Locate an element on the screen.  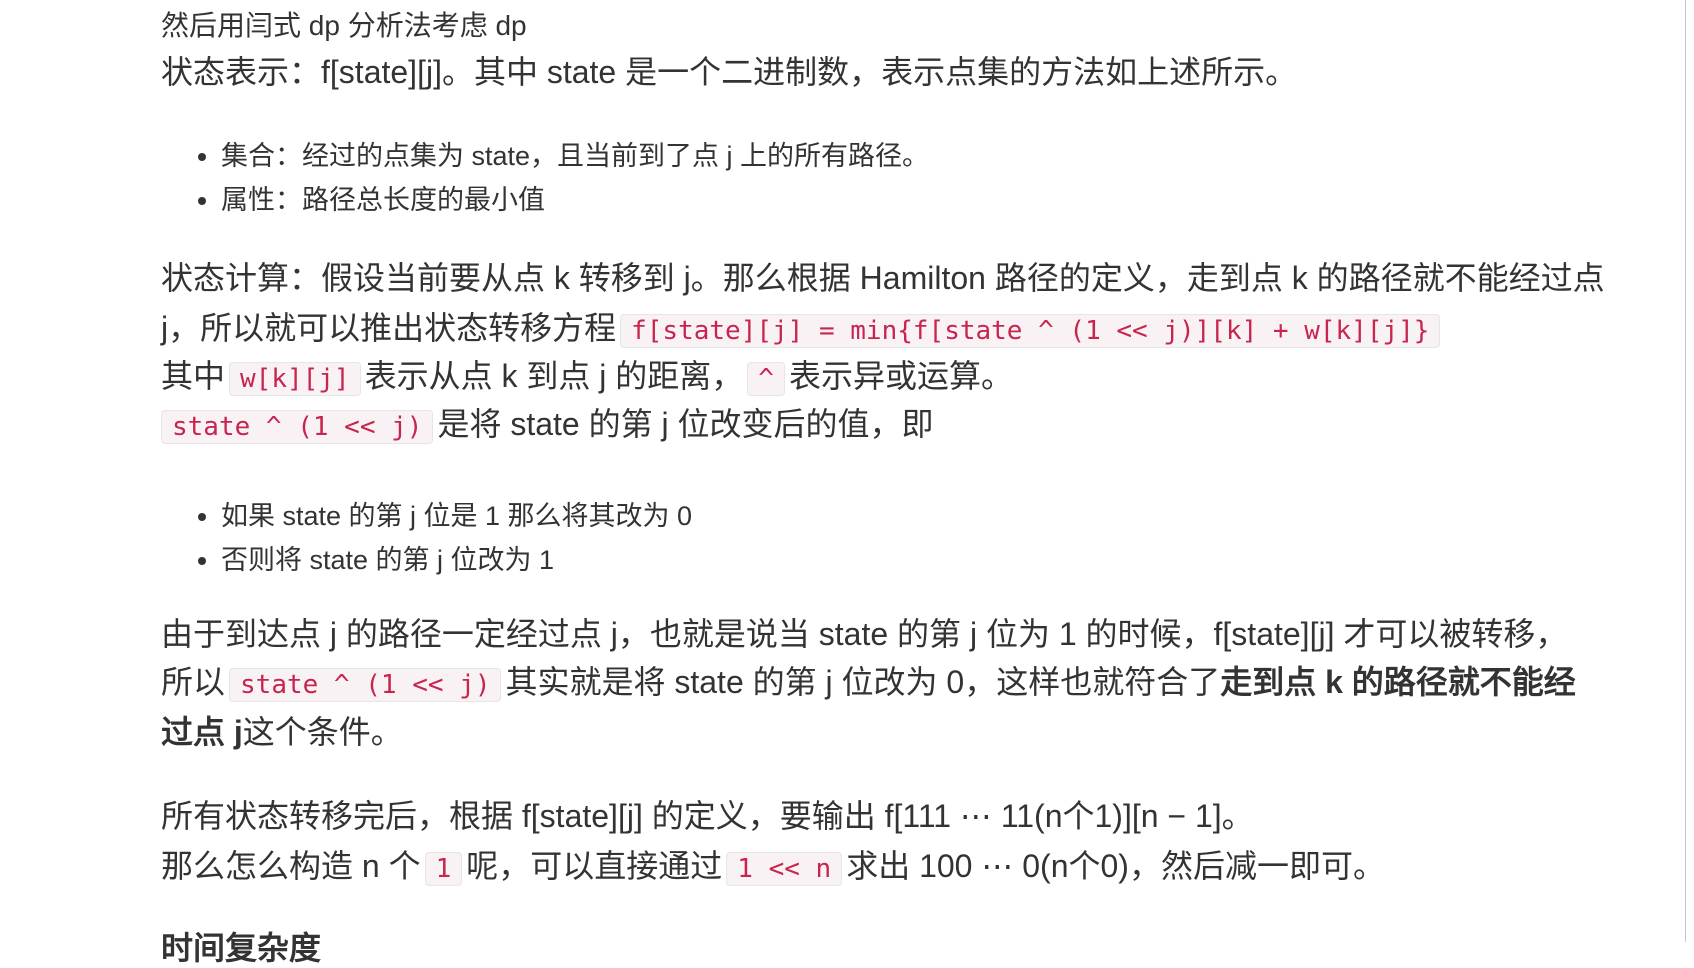
state-xor-code: state ^ (1 << j) is located at coordinates (297, 427).